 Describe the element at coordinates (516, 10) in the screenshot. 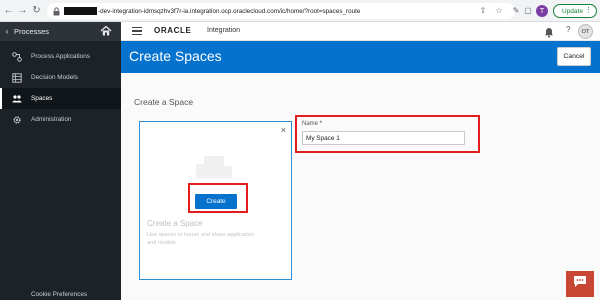

I see `extensions-icon: ✎` at that location.